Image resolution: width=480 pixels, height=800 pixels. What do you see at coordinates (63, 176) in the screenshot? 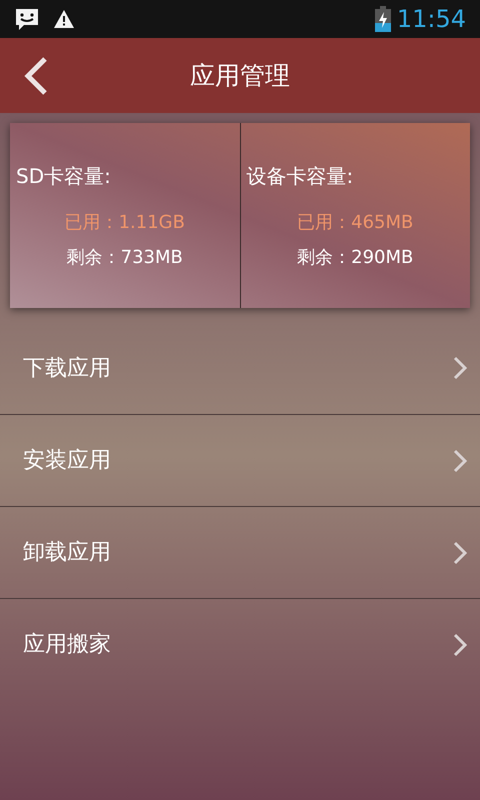
I see `storage-title: SD卡容量:` at bounding box center [63, 176].